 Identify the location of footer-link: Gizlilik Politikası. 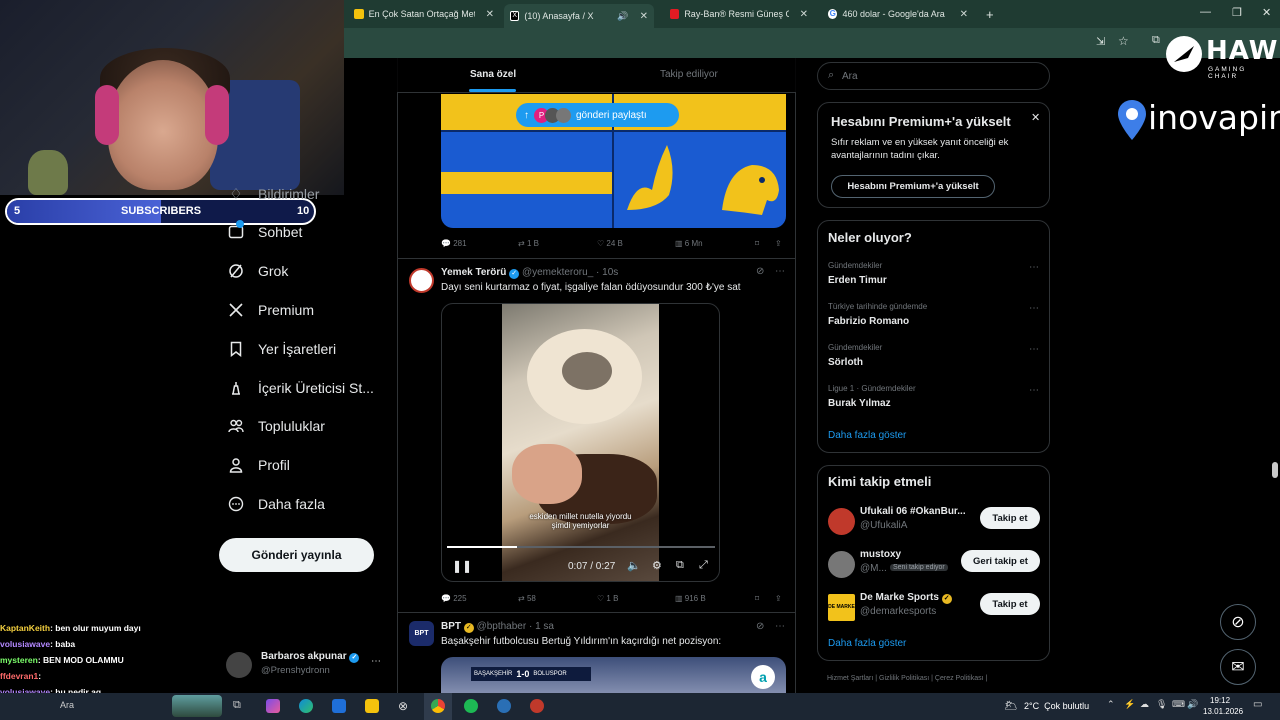
(904, 678).